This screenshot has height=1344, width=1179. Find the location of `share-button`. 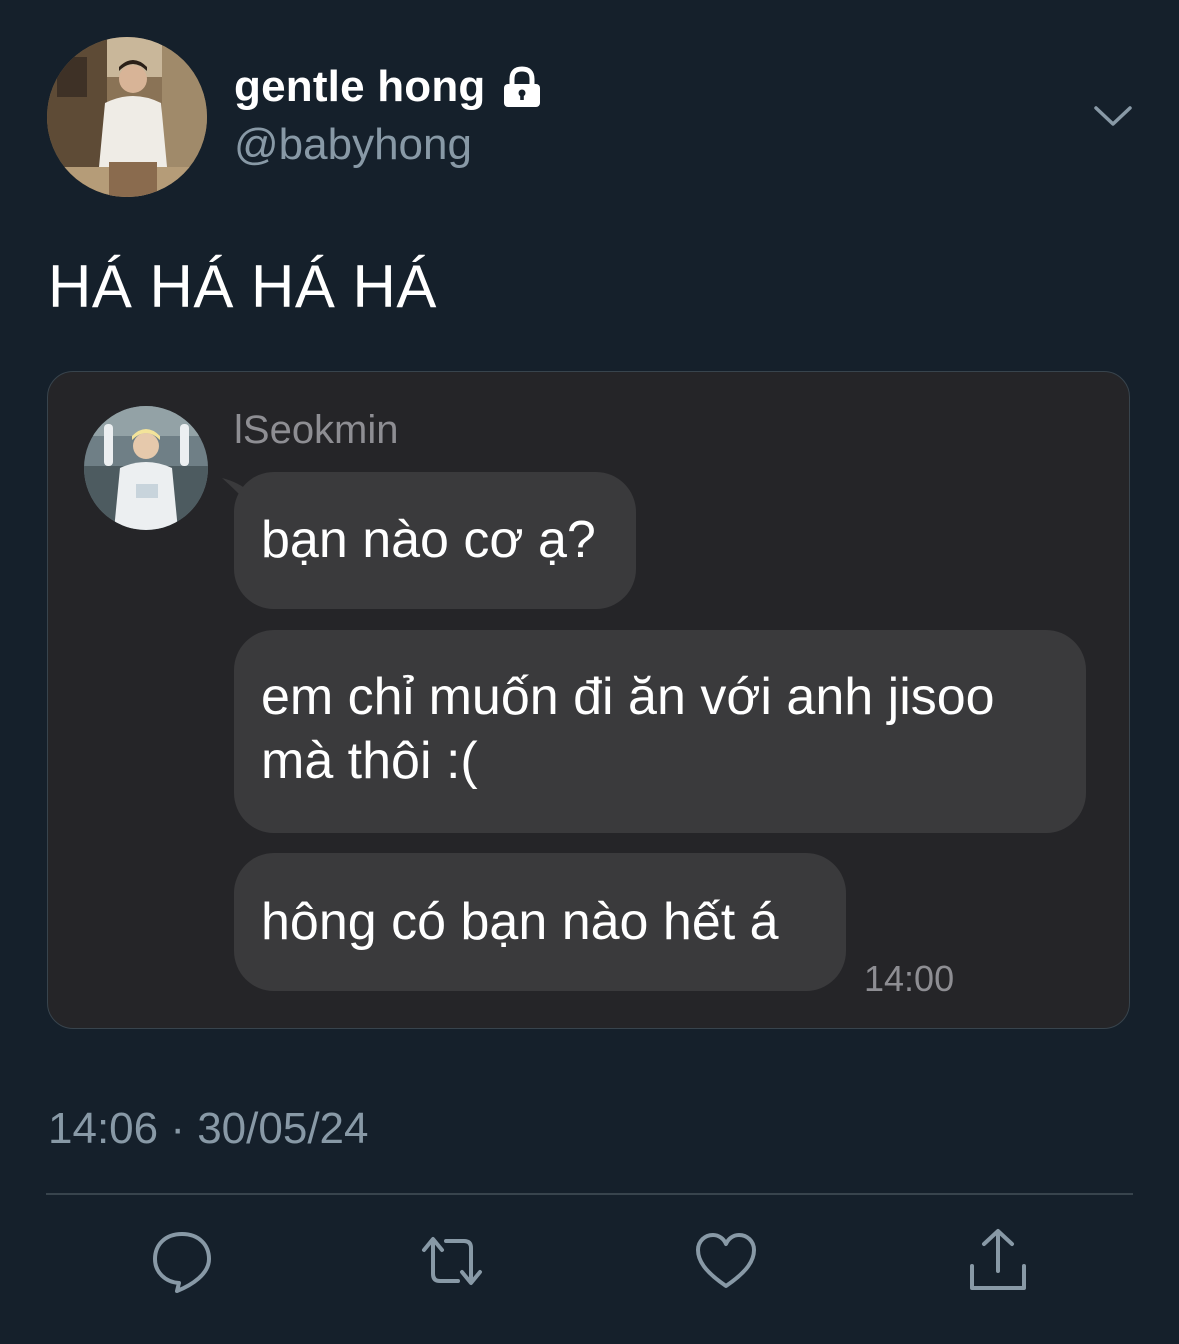

share-button is located at coordinates (998, 1261).